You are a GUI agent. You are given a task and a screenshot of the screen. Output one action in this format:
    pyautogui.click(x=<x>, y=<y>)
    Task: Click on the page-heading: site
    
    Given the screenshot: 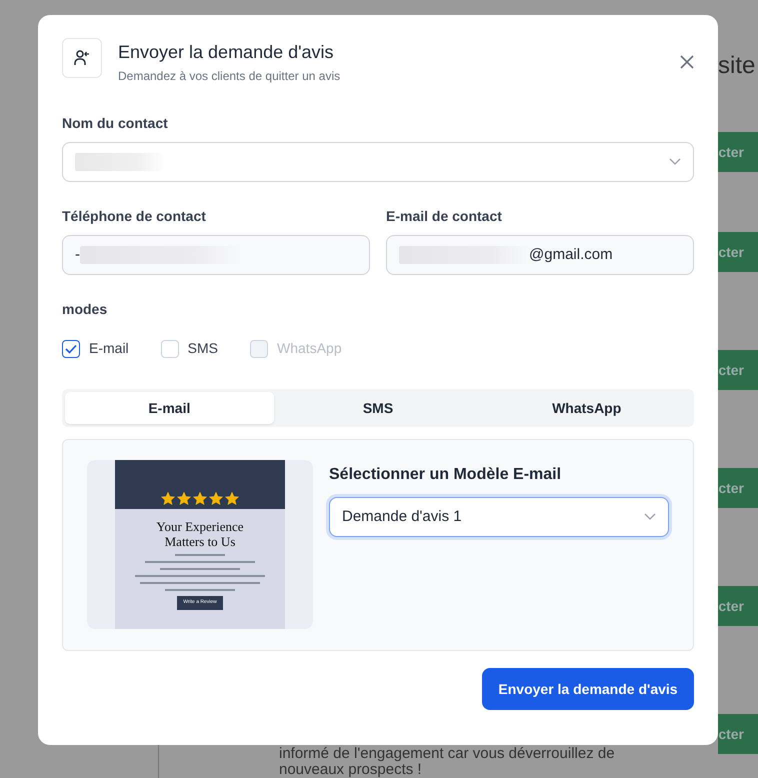 What is the action you would take?
    pyautogui.click(x=737, y=66)
    